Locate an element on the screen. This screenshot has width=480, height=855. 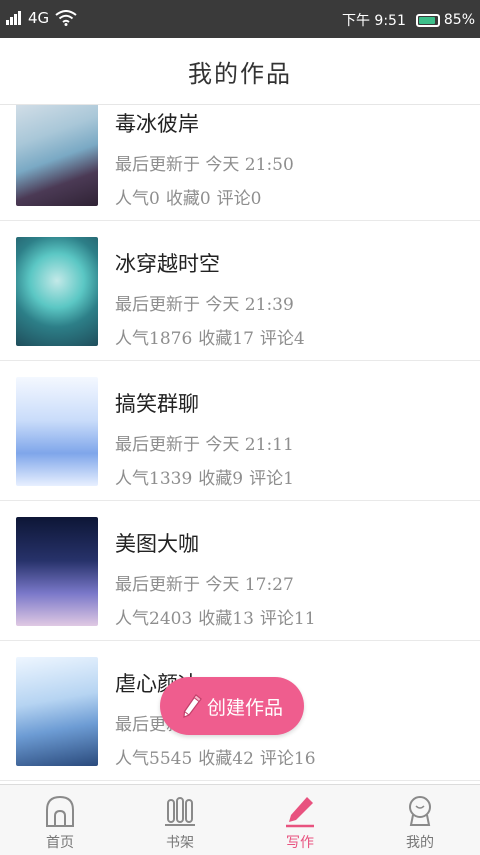
battery-icon is located at coordinates (427, 20).